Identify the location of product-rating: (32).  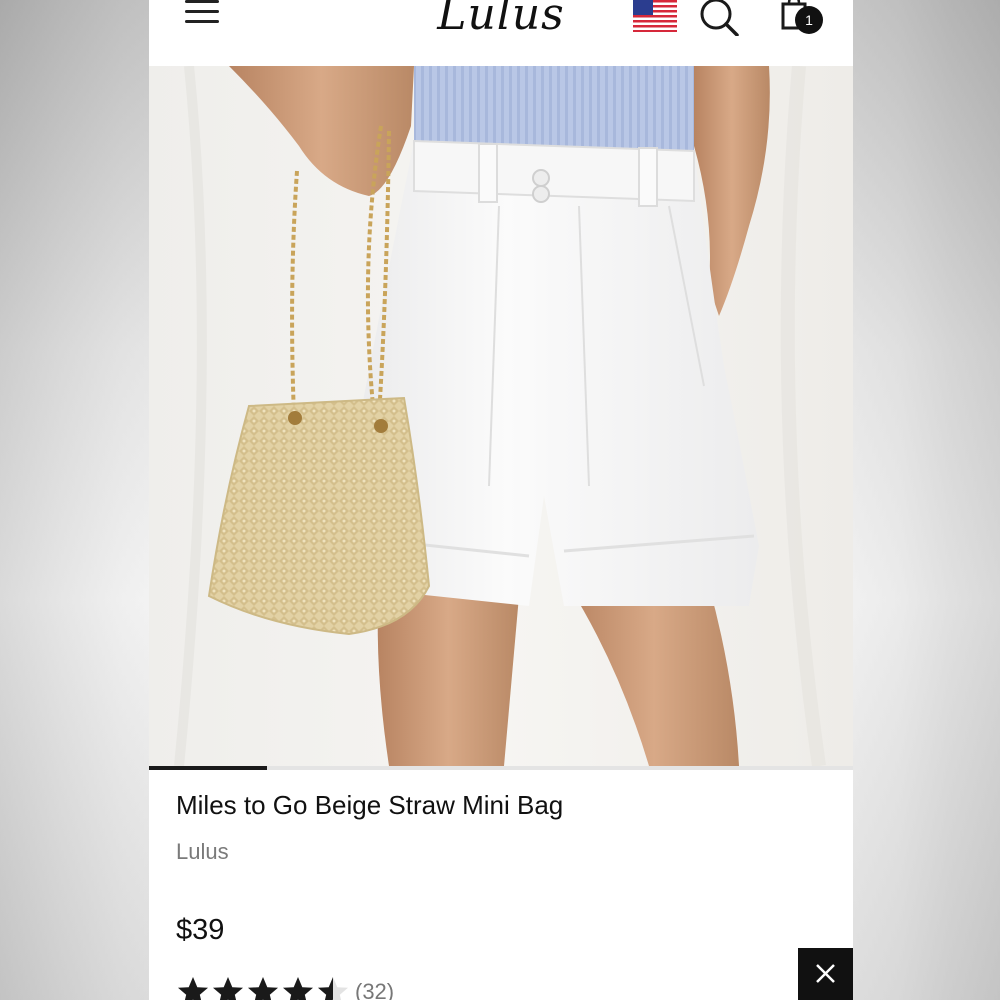
(285, 986).